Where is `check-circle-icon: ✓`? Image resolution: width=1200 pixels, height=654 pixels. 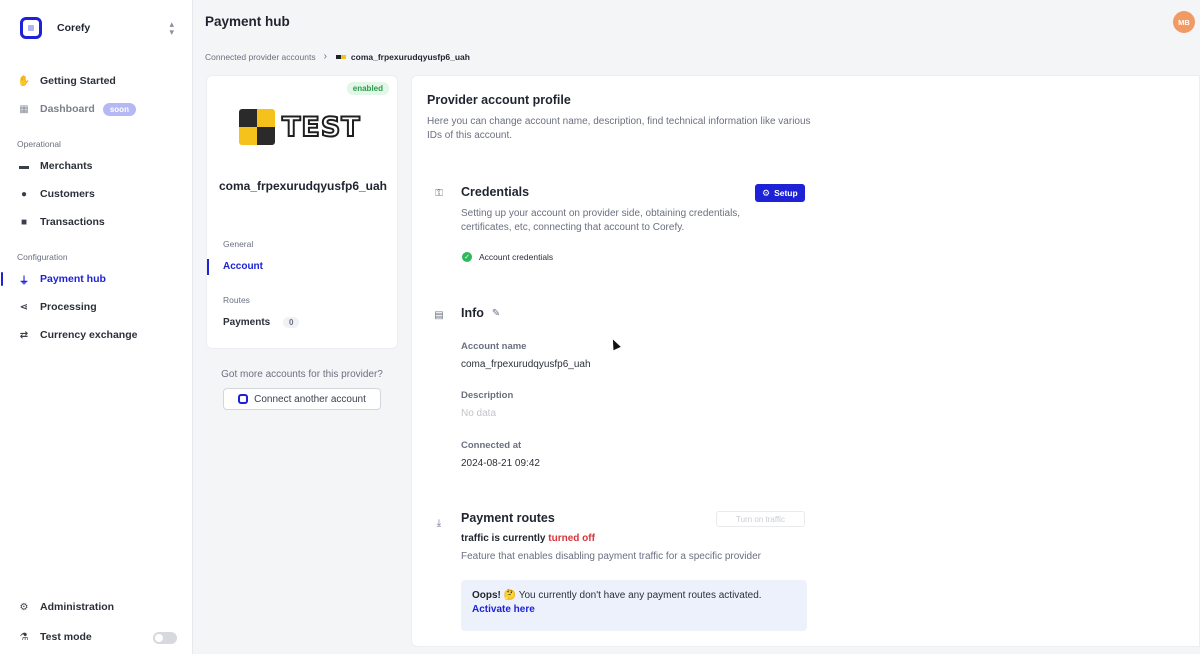
check-circle-icon: ✓ is located at coordinates (467, 257).